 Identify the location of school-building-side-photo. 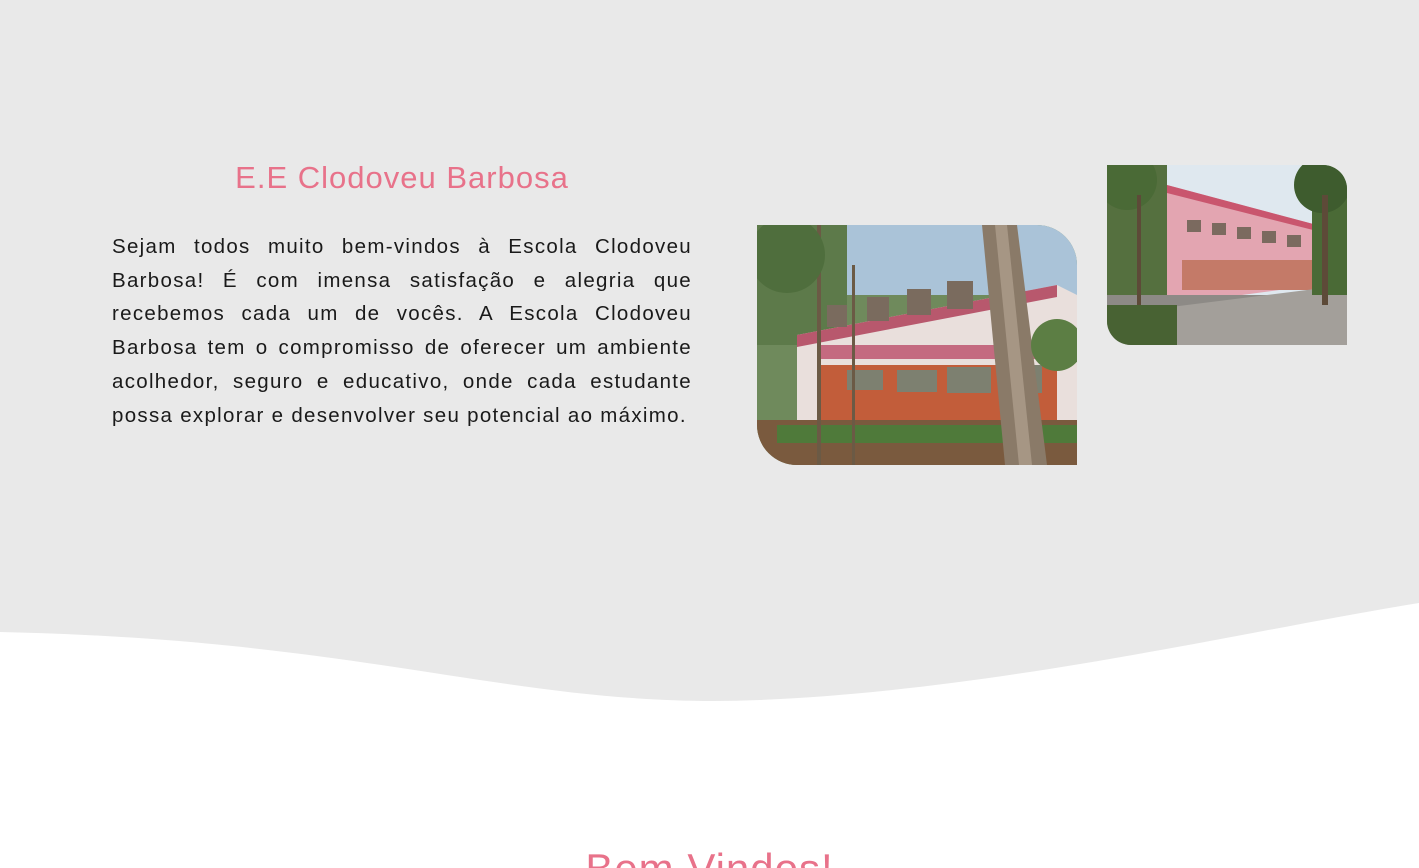
(1227, 255).